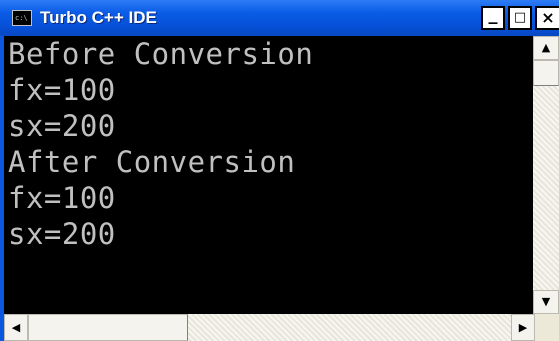 Image resolution: width=559 pixels, height=341 pixels. Describe the element at coordinates (523, 327) in the screenshot. I see `scroll-right-button: ▶` at that location.